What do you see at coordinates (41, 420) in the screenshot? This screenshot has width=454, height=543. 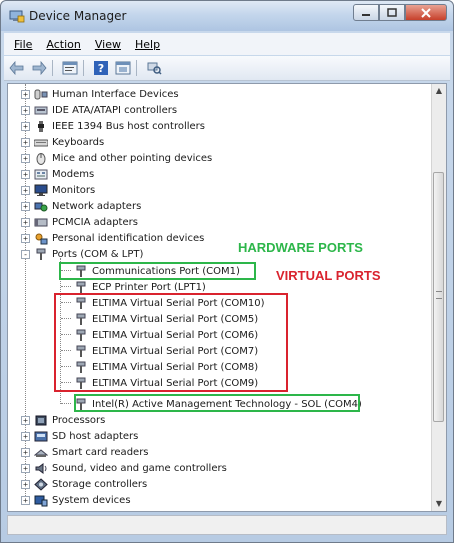 I see `processor-icon` at bounding box center [41, 420].